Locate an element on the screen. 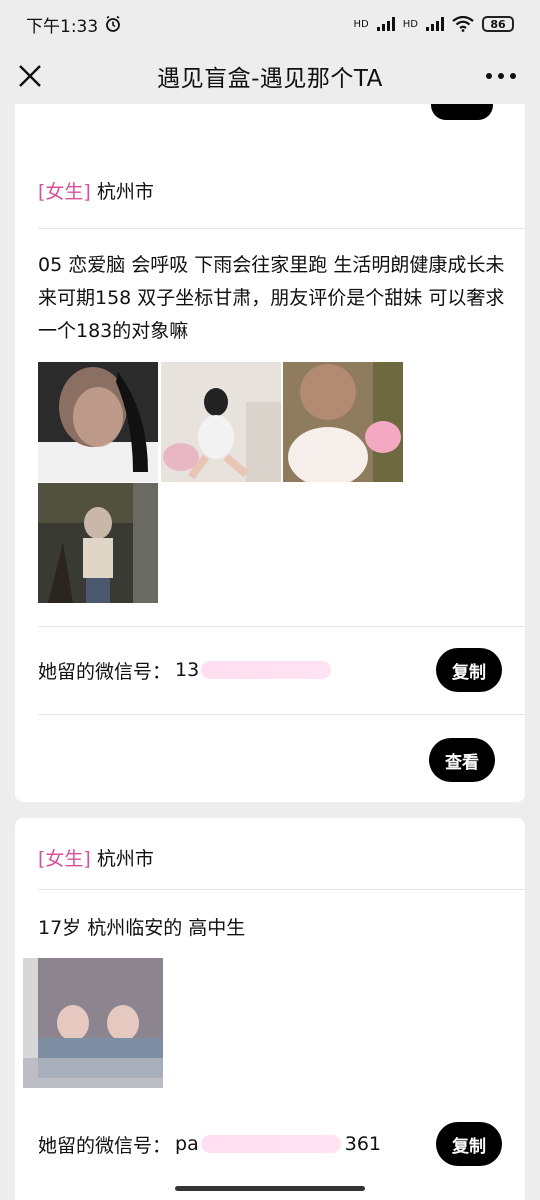 The image size is (540, 1200). home-indicator is located at coordinates (270, 1188).